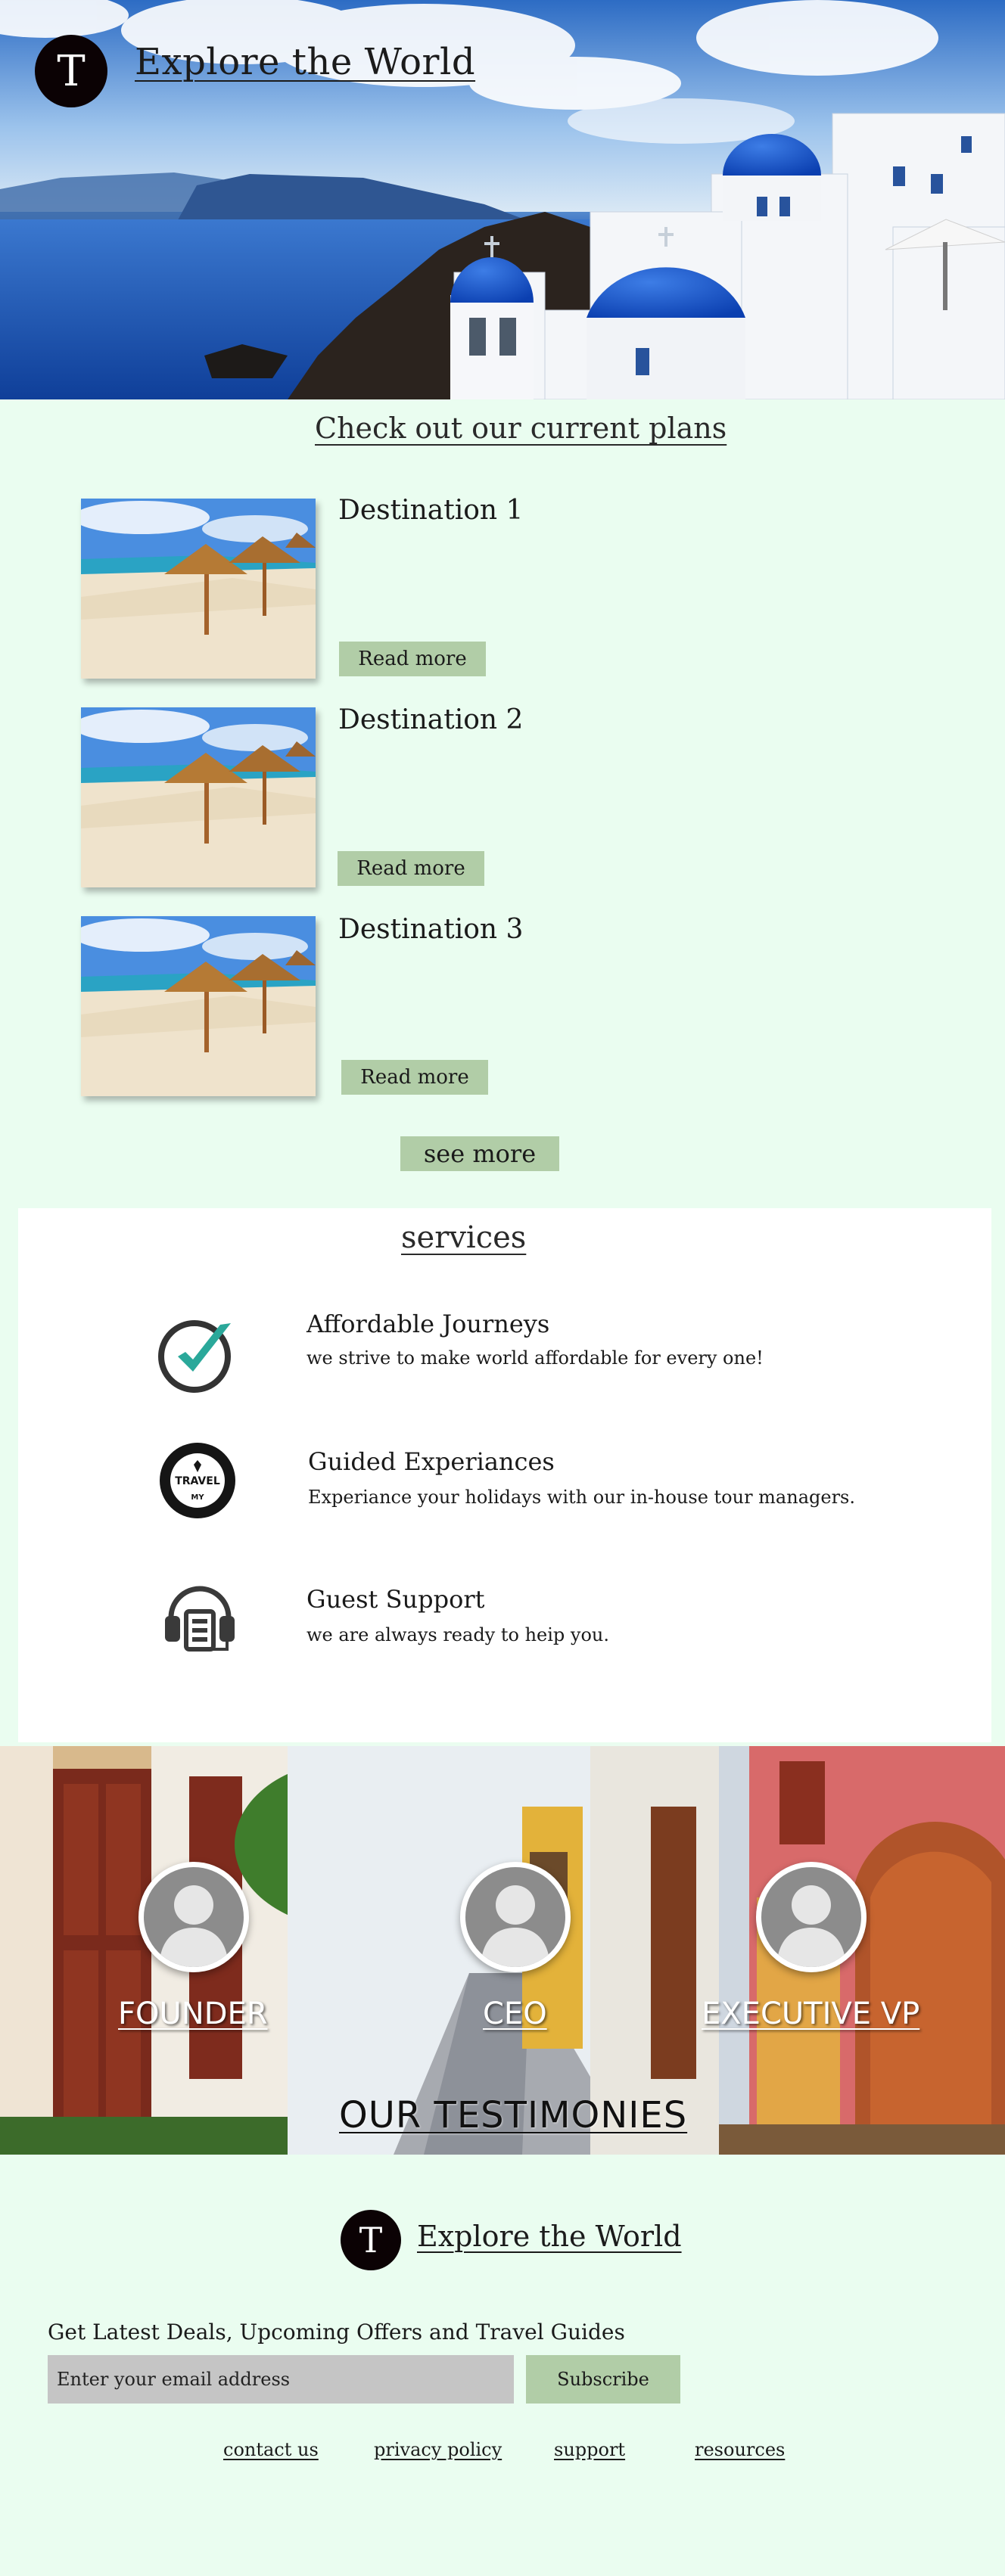 The image size is (1005, 2576). Describe the element at coordinates (271, 2449) in the screenshot. I see `footer-link-contact-us: contact us` at that location.